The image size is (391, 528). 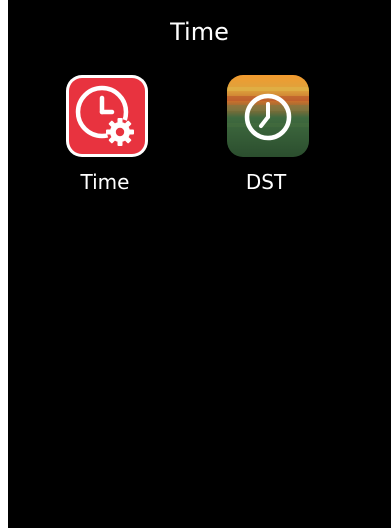 What do you see at coordinates (268, 116) in the screenshot?
I see `clock-icon` at bounding box center [268, 116].